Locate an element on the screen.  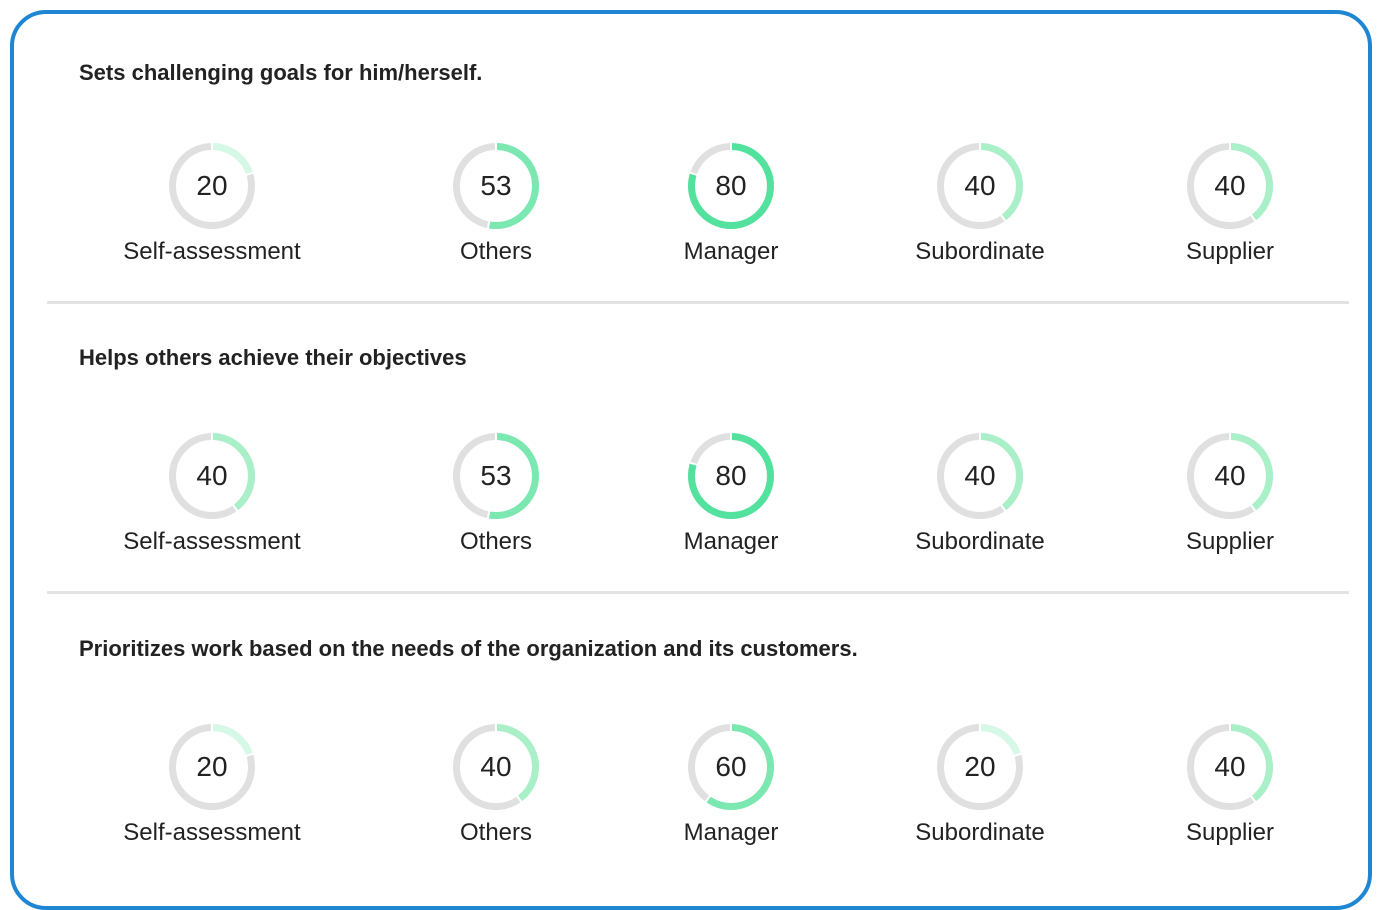
score-others: 40 Others is located at coordinates (496, 785).